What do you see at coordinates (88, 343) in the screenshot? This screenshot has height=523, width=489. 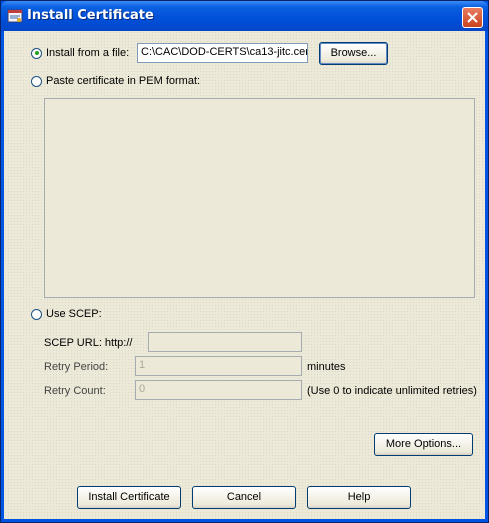 I see `scep-url-label: SCEP URL: http://` at bounding box center [88, 343].